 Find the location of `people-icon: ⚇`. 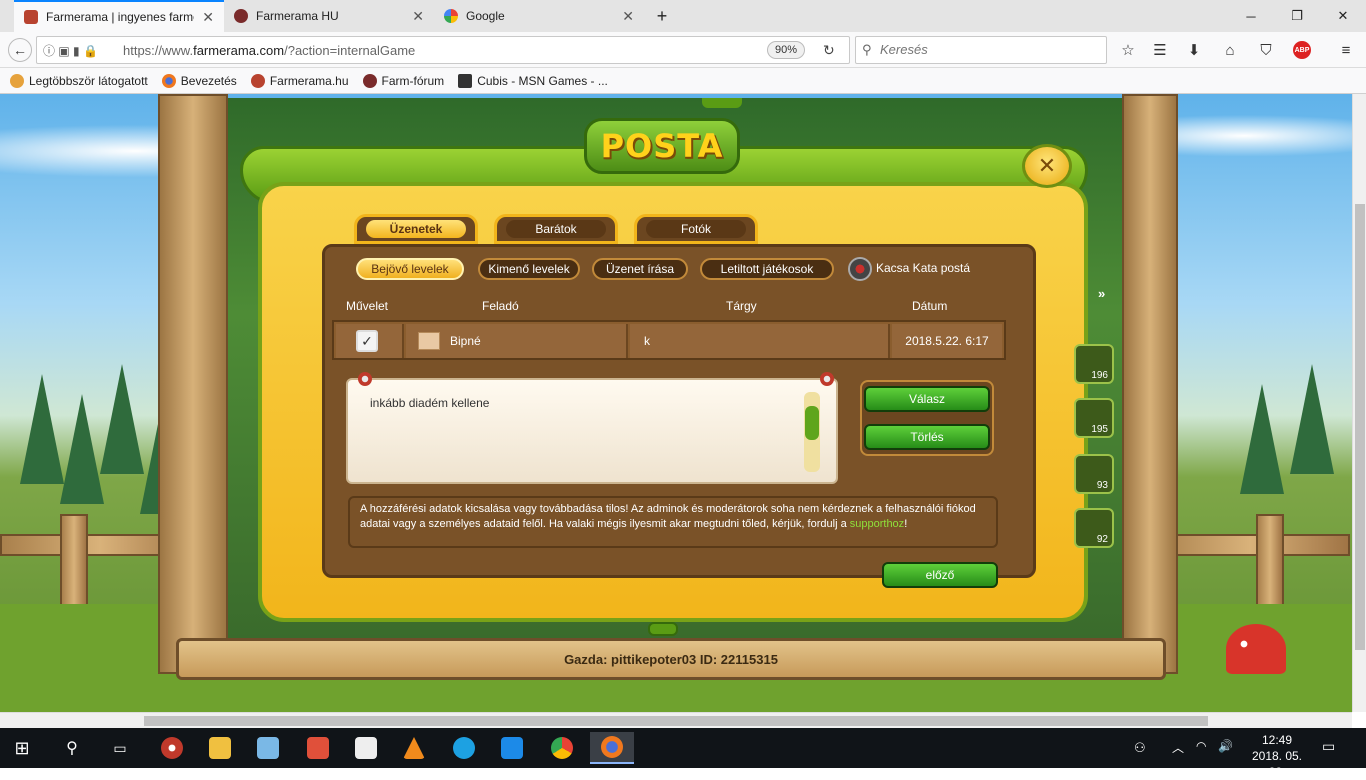

people-icon: ⚇ is located at coordinates (1140, 748).